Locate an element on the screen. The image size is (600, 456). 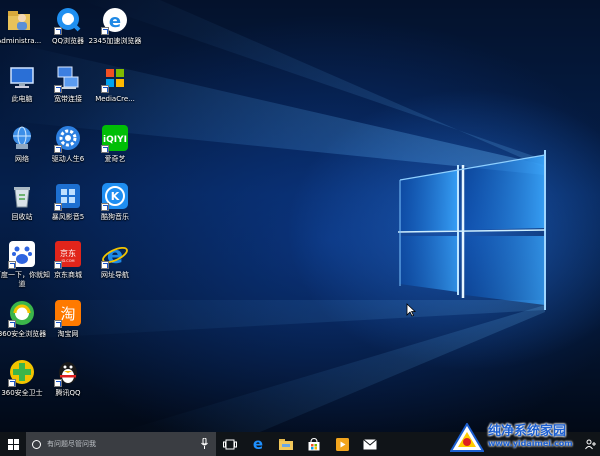
search-input is located at coordinates (117, 444).